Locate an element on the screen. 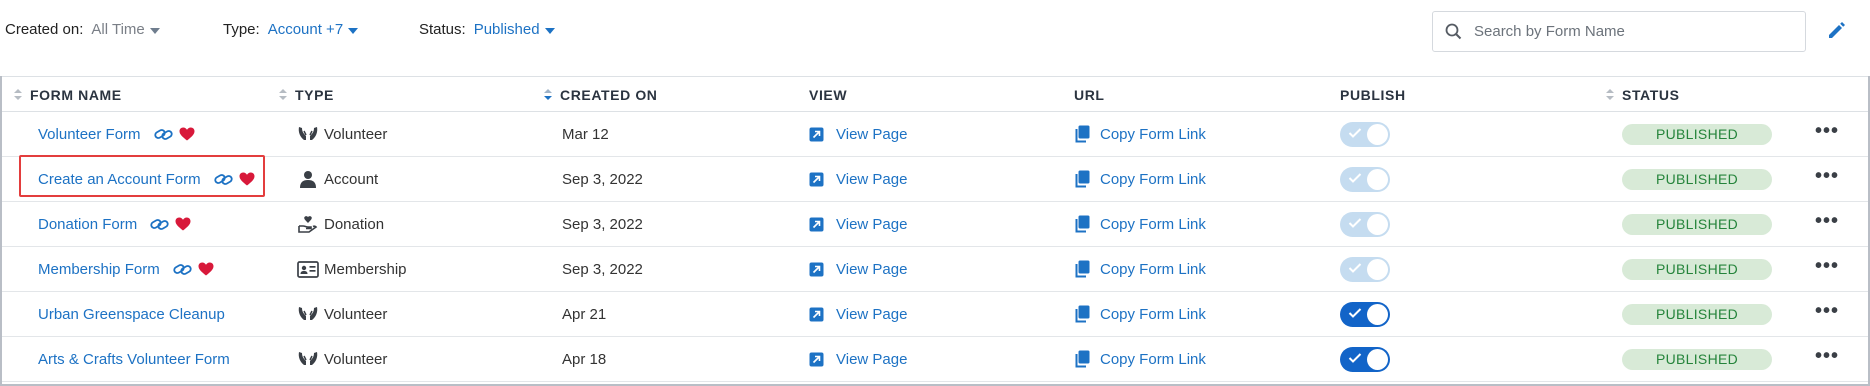 This screenshot has width=1870, height=386. form-name-link: Urban Greenspace Cleanup is located at coordinates (131, 314).